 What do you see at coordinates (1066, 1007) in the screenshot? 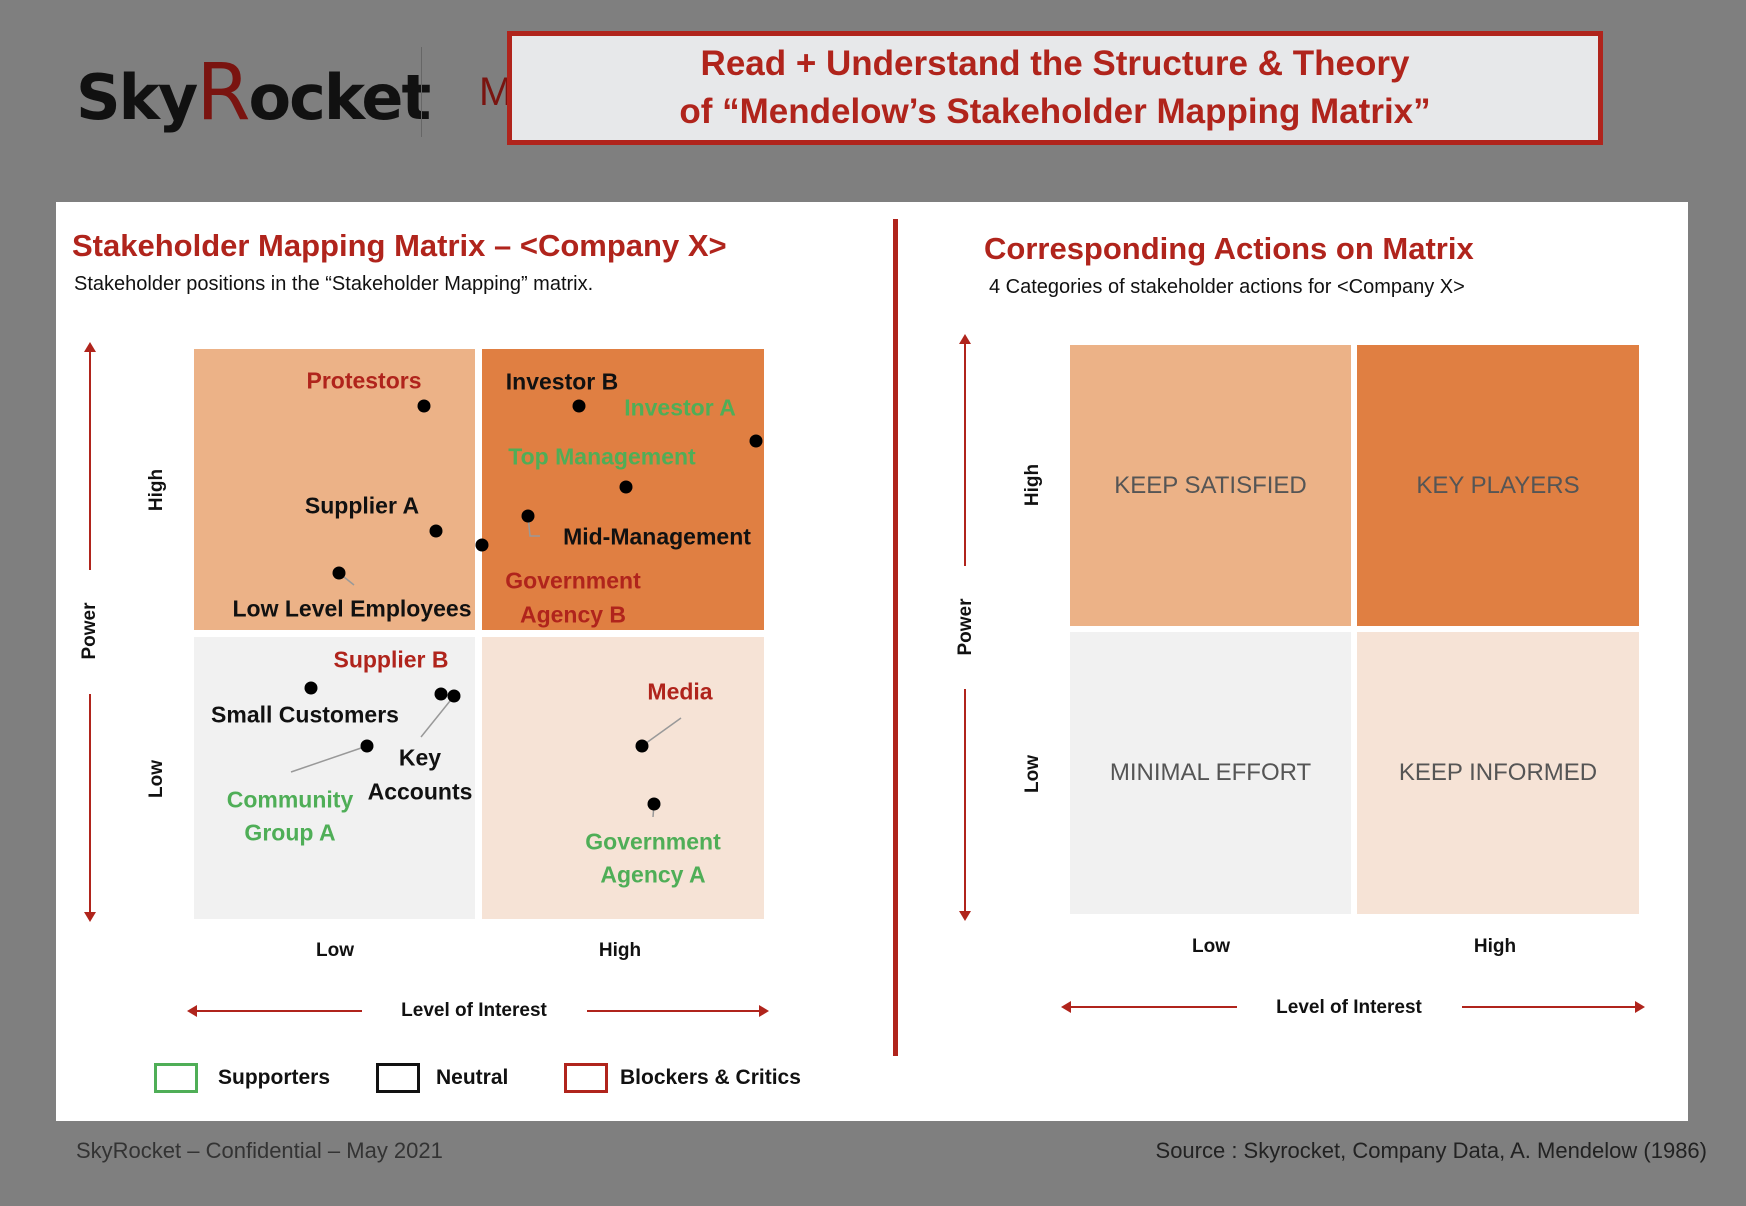
I see `arrow-head-left-right` at bounding box center [1066, 1007].